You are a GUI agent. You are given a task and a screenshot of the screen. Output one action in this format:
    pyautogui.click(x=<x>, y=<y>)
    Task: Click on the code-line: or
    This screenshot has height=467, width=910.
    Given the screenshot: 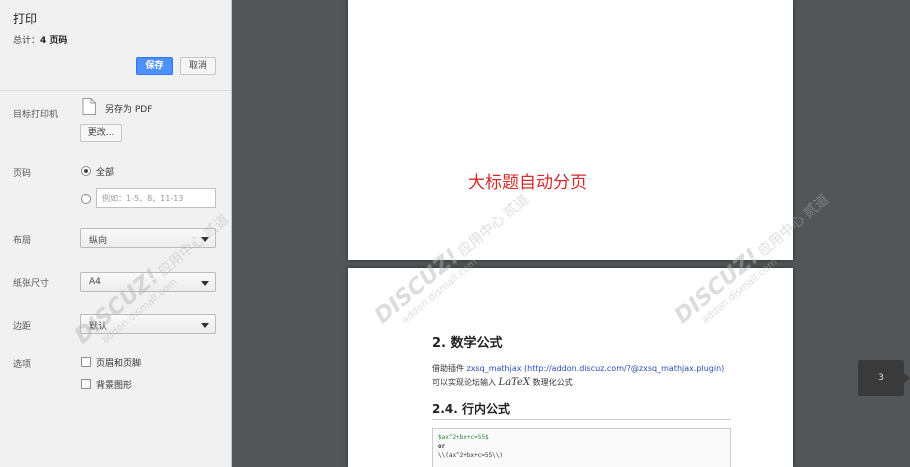 What is the action you would take?
    pyautogui.click(x=442, y=446)
    